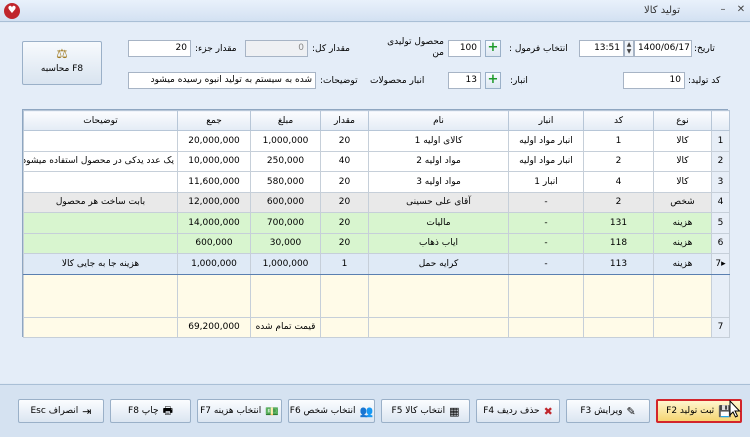 The image size is (750, 437). Describe the element at coordinates (618, 120) in the screenshot. I see `header-code: کد` at that location.